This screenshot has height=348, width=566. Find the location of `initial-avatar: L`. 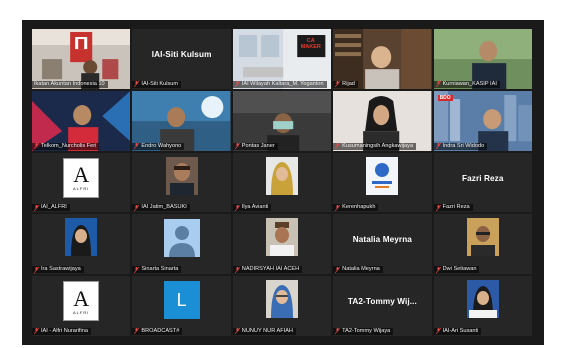

initial-avatar: L is located at coordinates (181, 300).